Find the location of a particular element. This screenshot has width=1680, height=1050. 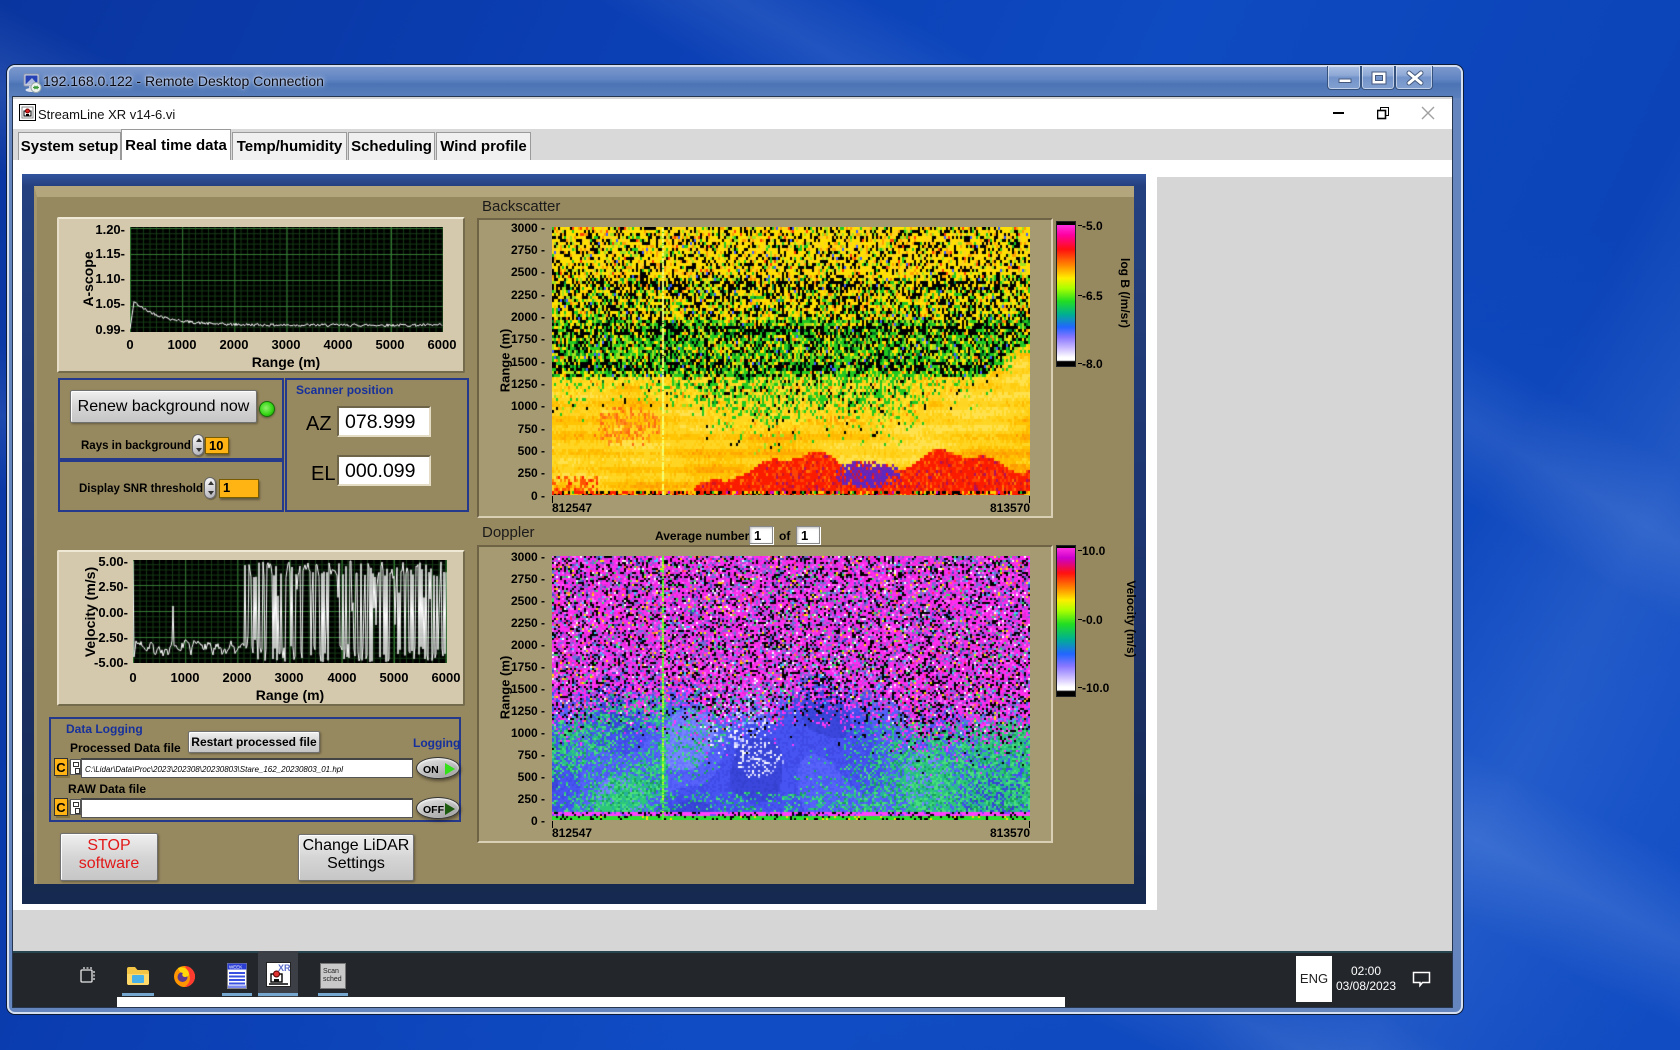

svg-text: WEEK is located at coordinates (235, 967).